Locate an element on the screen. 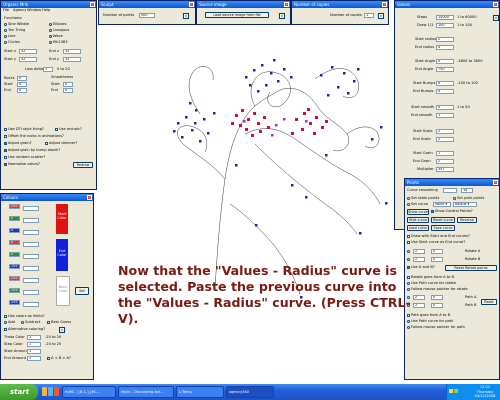 Image resolution: width=500 pixels, height=400 pixels. start-amount-field: 1 is located at coordinates (34, 351).